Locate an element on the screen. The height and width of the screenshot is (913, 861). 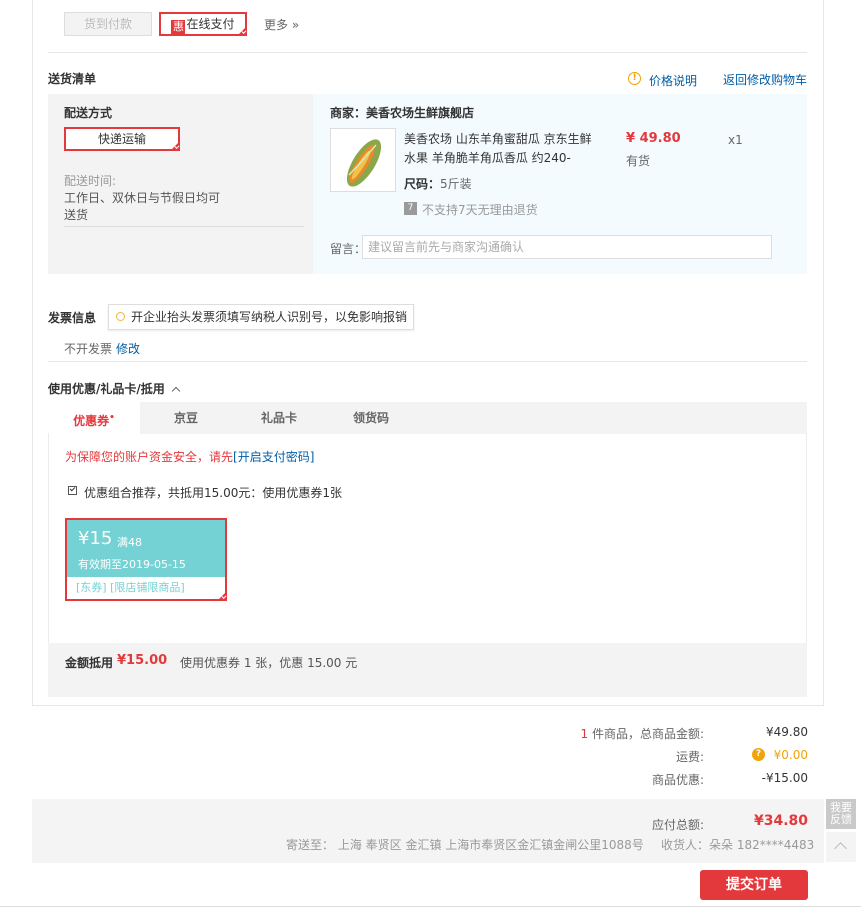
invoice-tip-text: 开企业抬头发票须填写纳税人识别号，以免影响报销 is located at coordinates (269, 317).